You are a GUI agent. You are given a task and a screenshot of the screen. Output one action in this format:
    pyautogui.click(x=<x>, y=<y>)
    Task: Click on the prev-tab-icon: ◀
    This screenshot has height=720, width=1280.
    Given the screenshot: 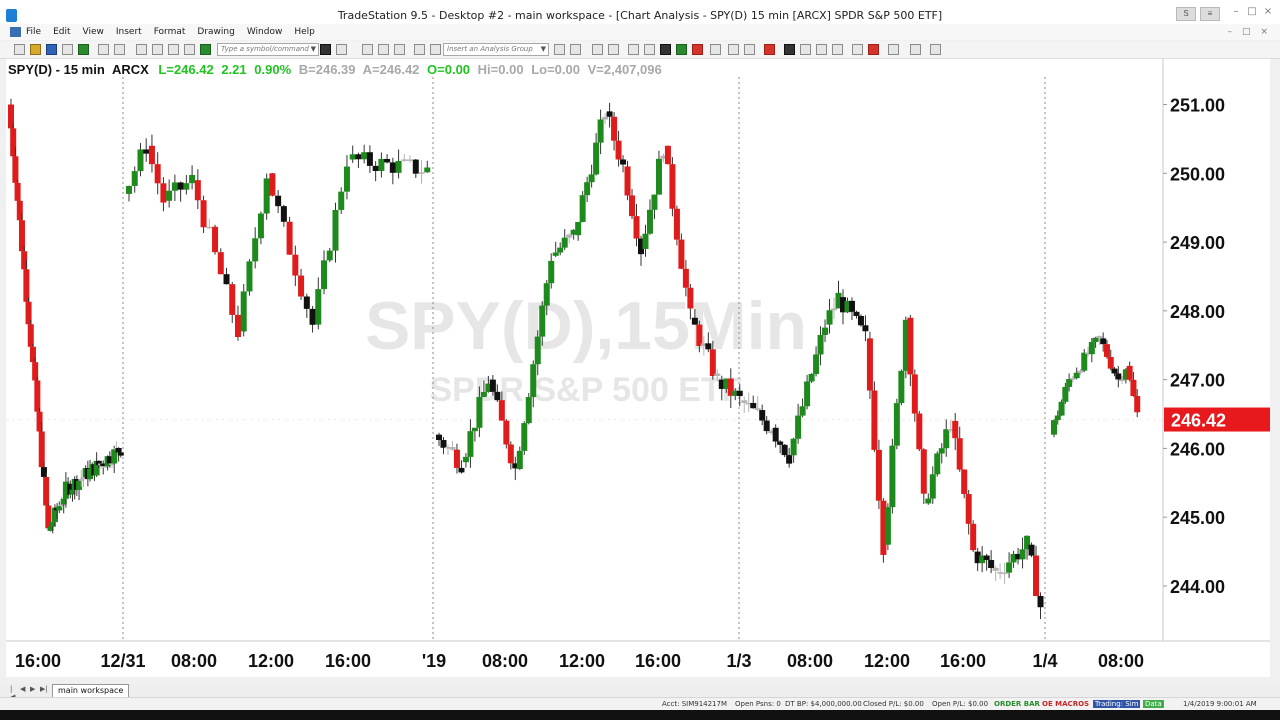 What is the action you would take?
    pyautogui.click(x=23, y=689)
    